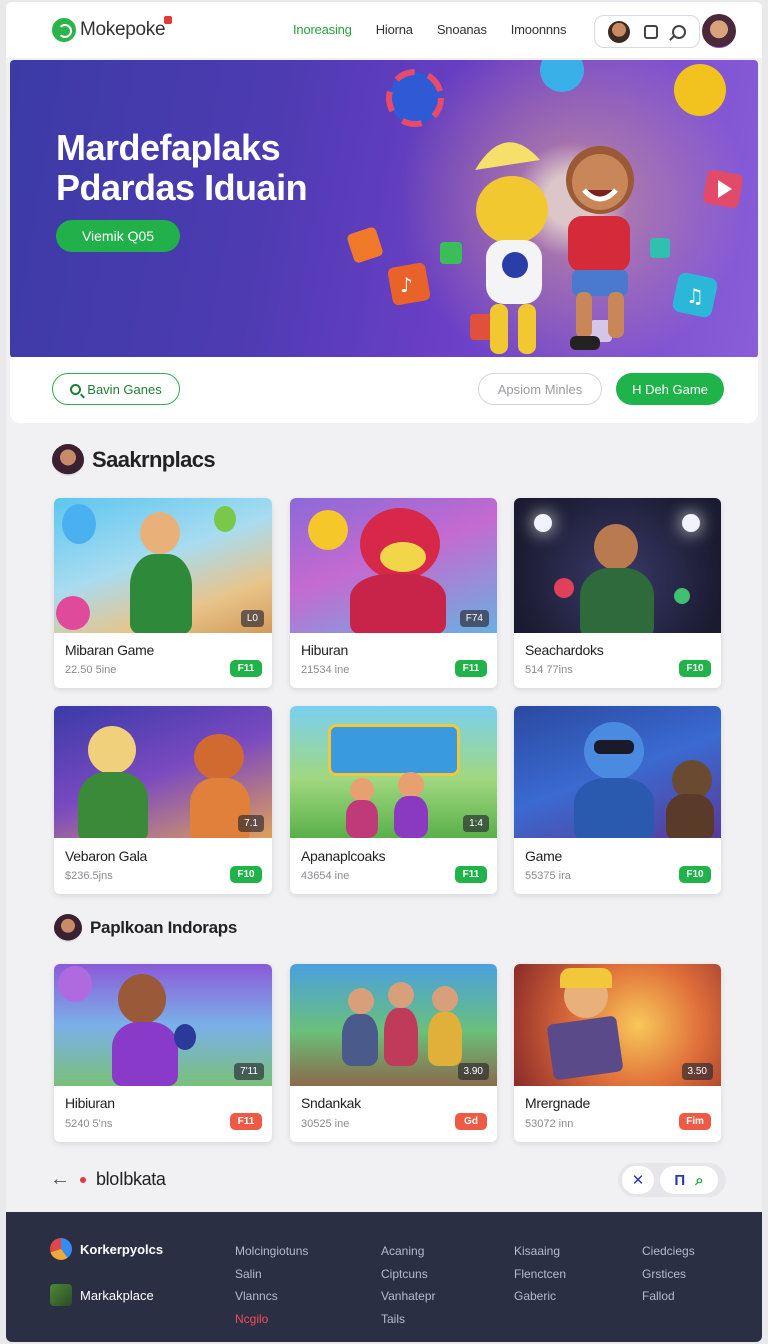 This screenshot has width=768, height=1344. I want to click on card-title: Mibaran Game, so click(109, 650).